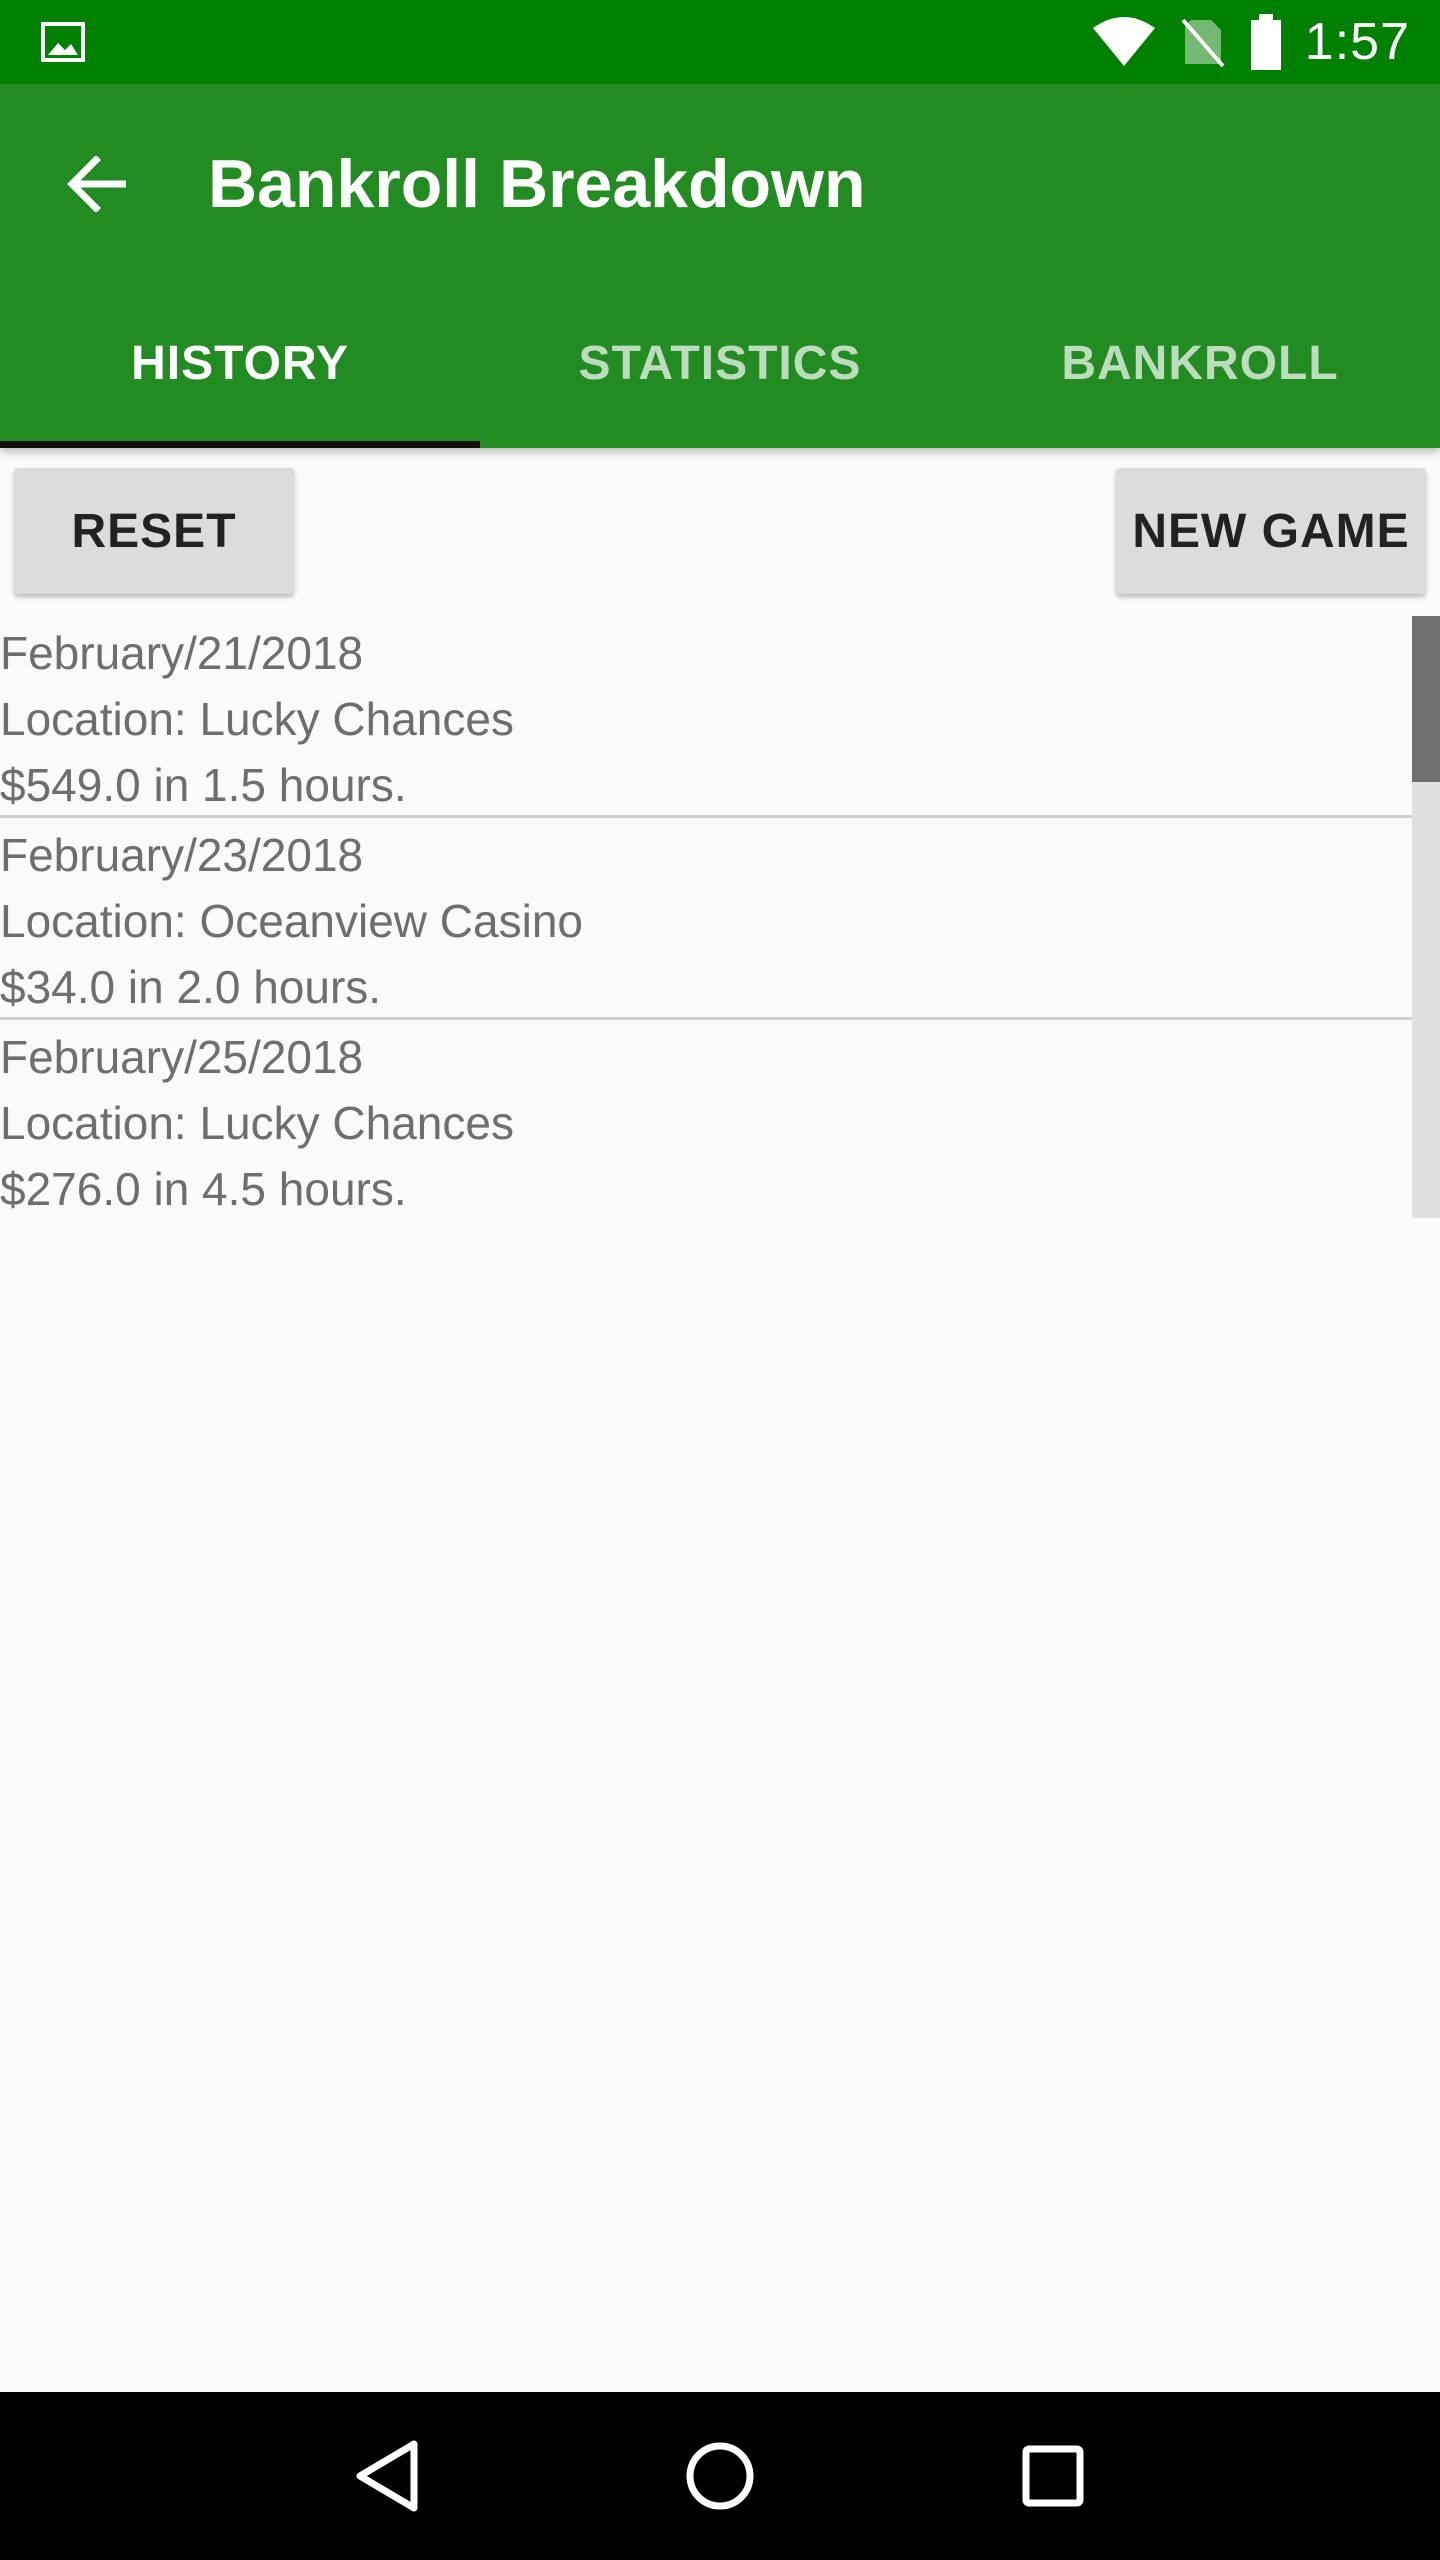 Image resolution: width=1440 pixels, height=2560 pixels. I want to click on tab-bankroll: BANKROLL, so click(1200, 366).